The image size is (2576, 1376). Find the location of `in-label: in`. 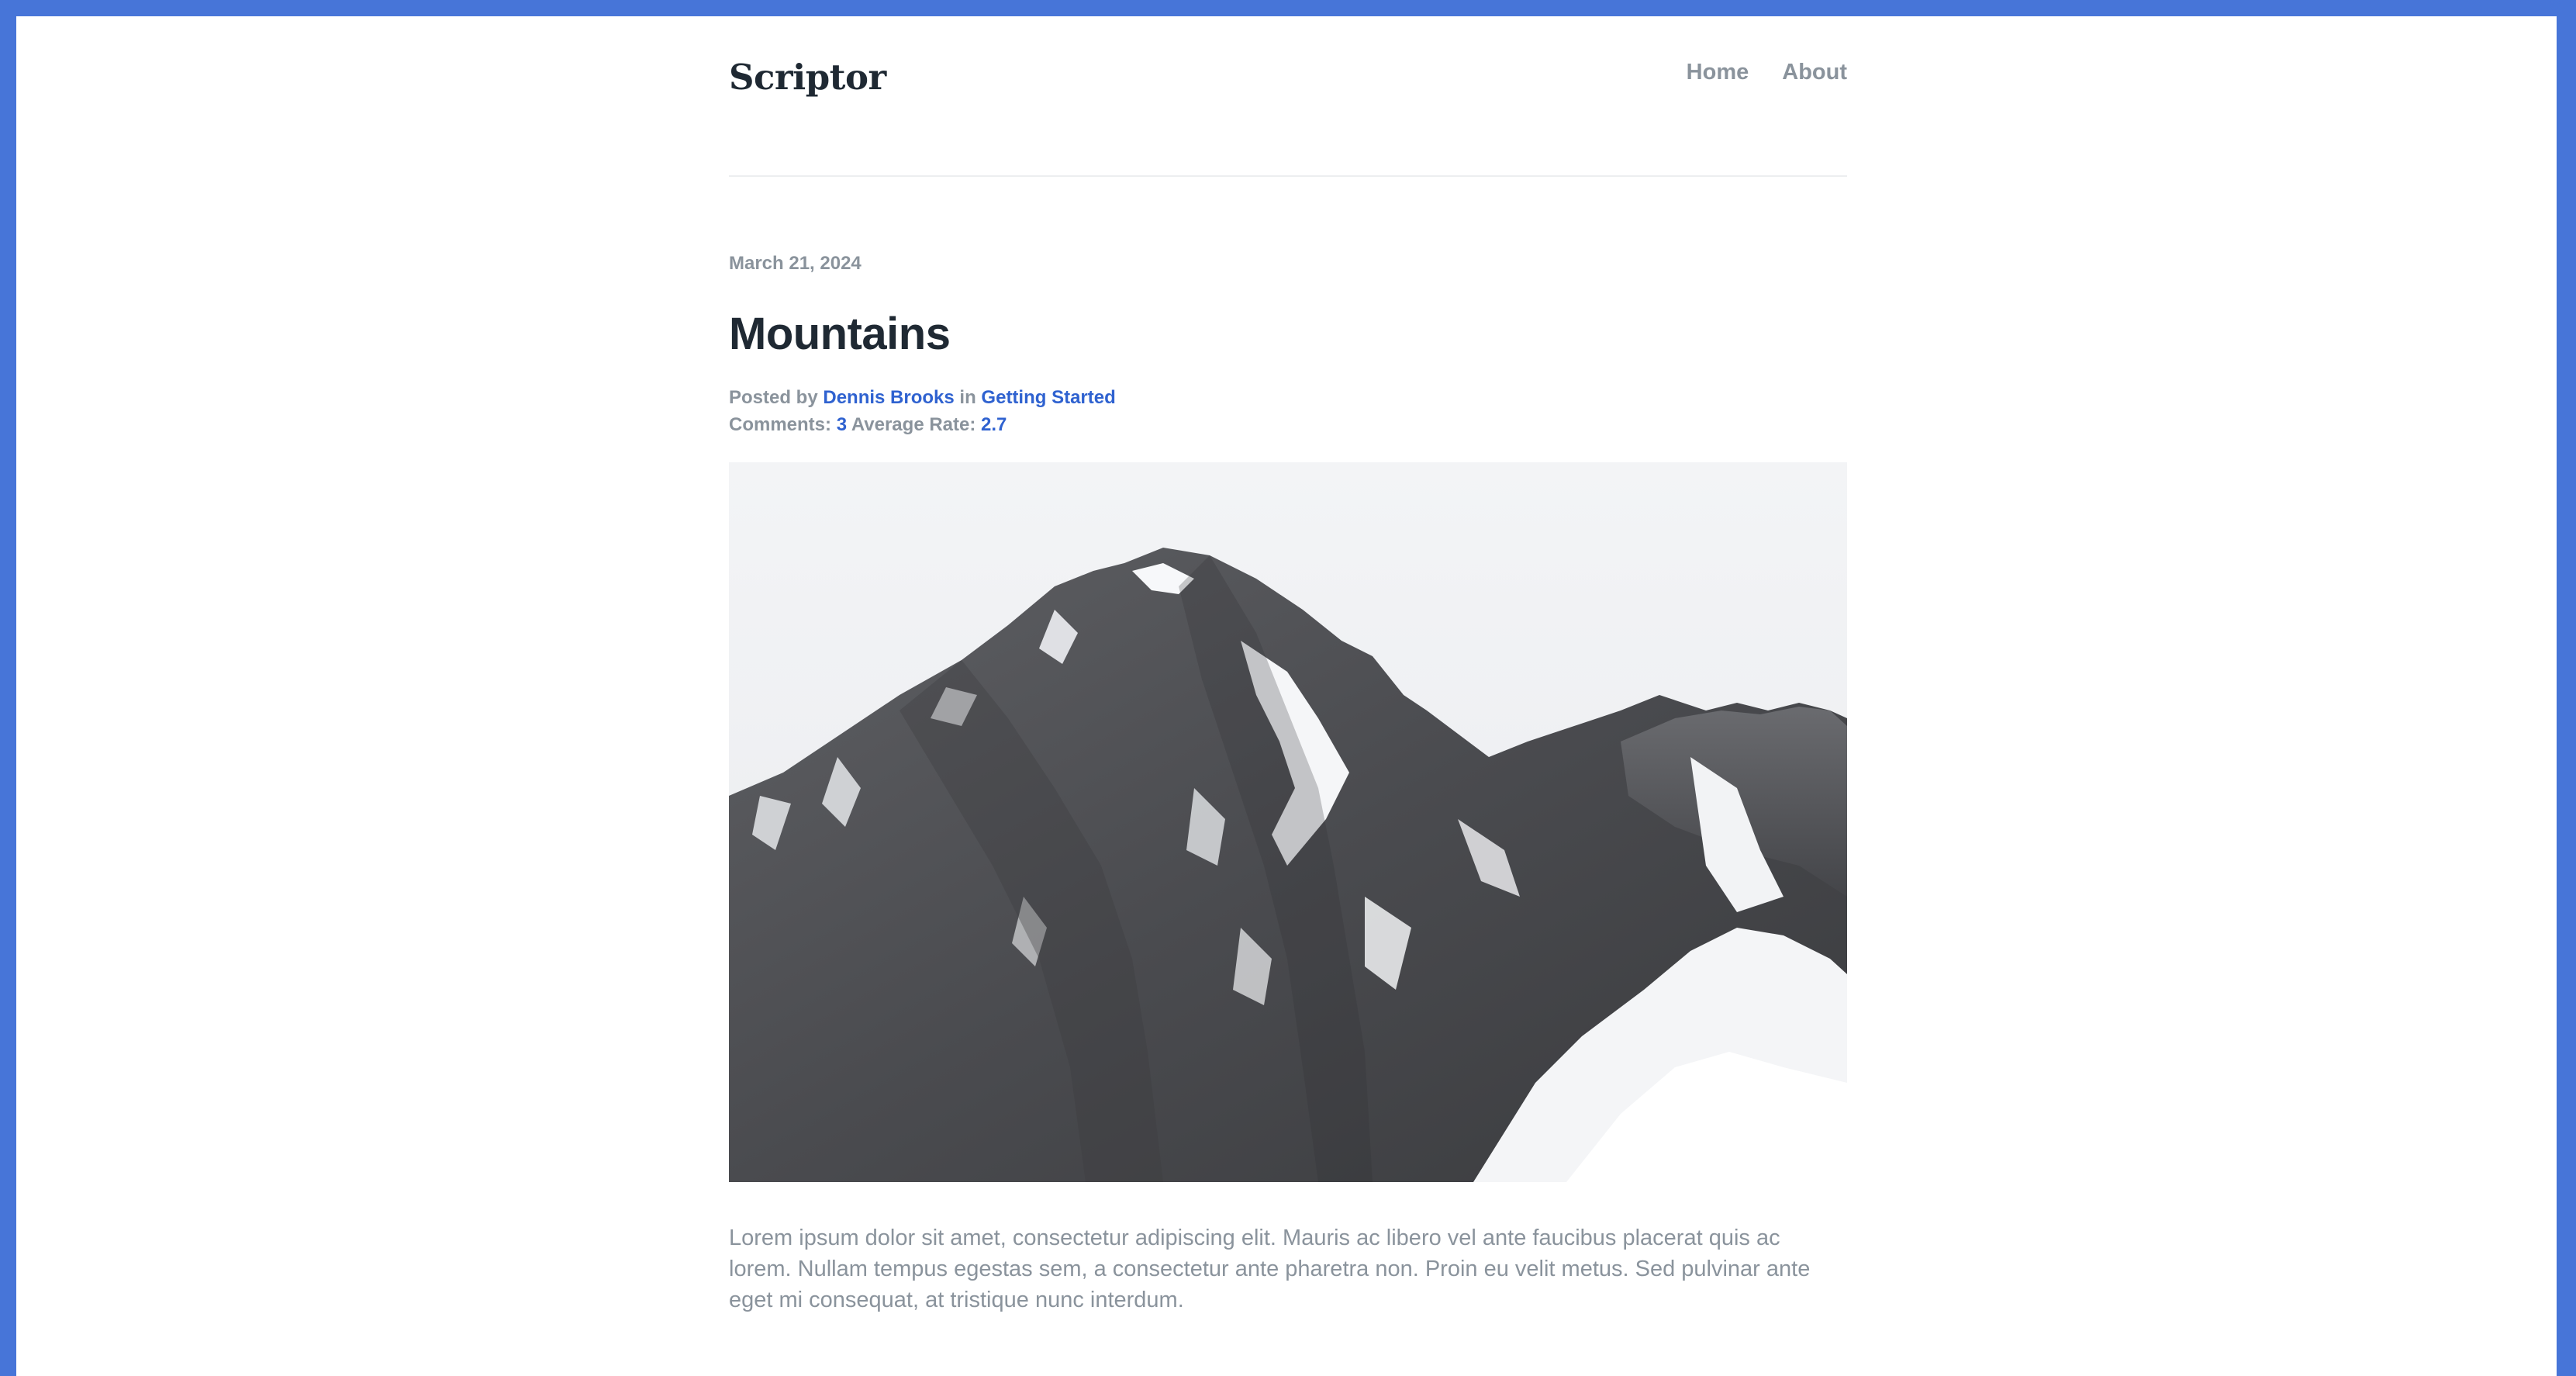

in-label: in is located at coordinates (968, 397).